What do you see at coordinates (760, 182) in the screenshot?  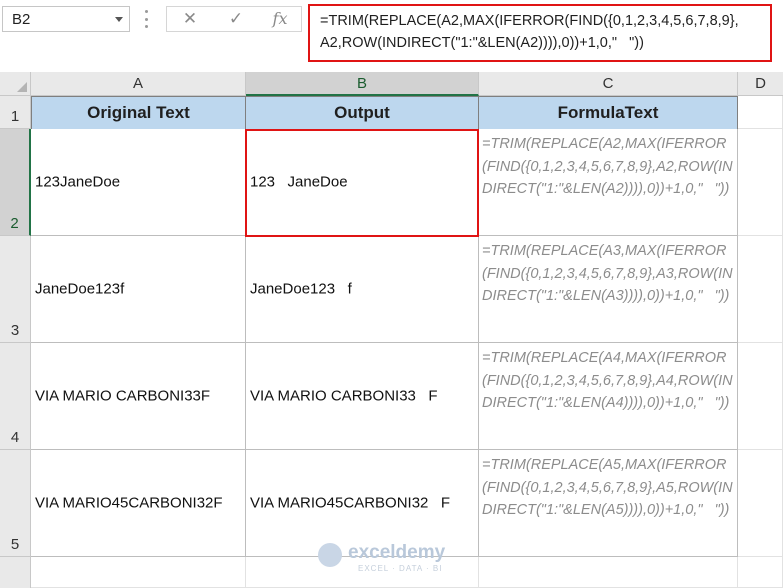 I see `cell-d2` at bounding box center [760, 182].